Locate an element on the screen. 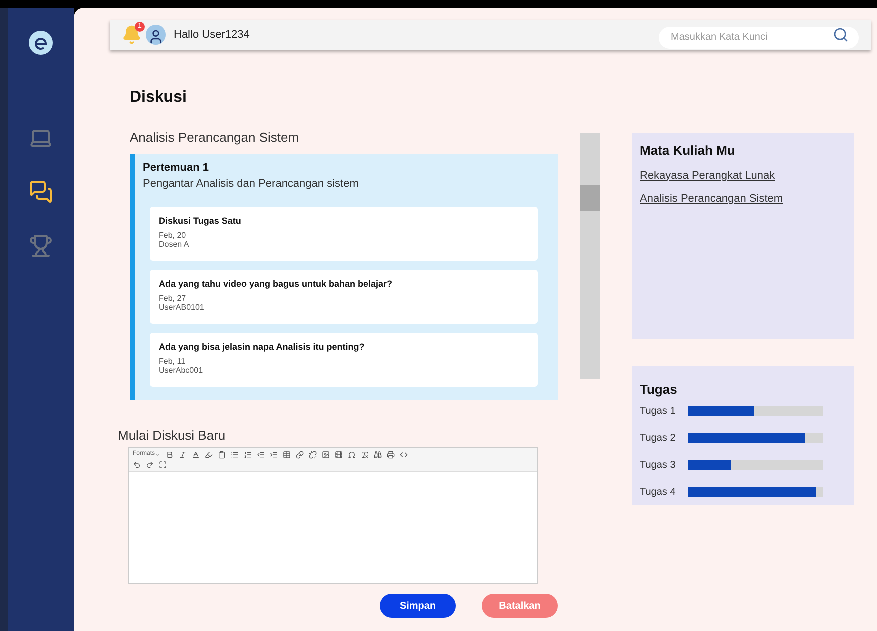 This screenshot has width=877, height=631. text-color-icon is located at coordinates (196, 454).